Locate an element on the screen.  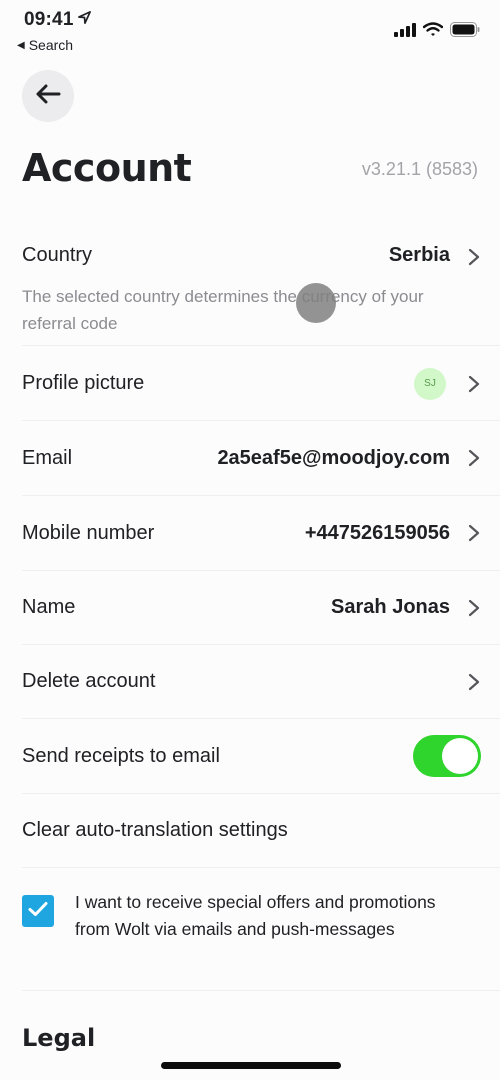
delete-account-label: Delete account is located at coordinates (89, 681).